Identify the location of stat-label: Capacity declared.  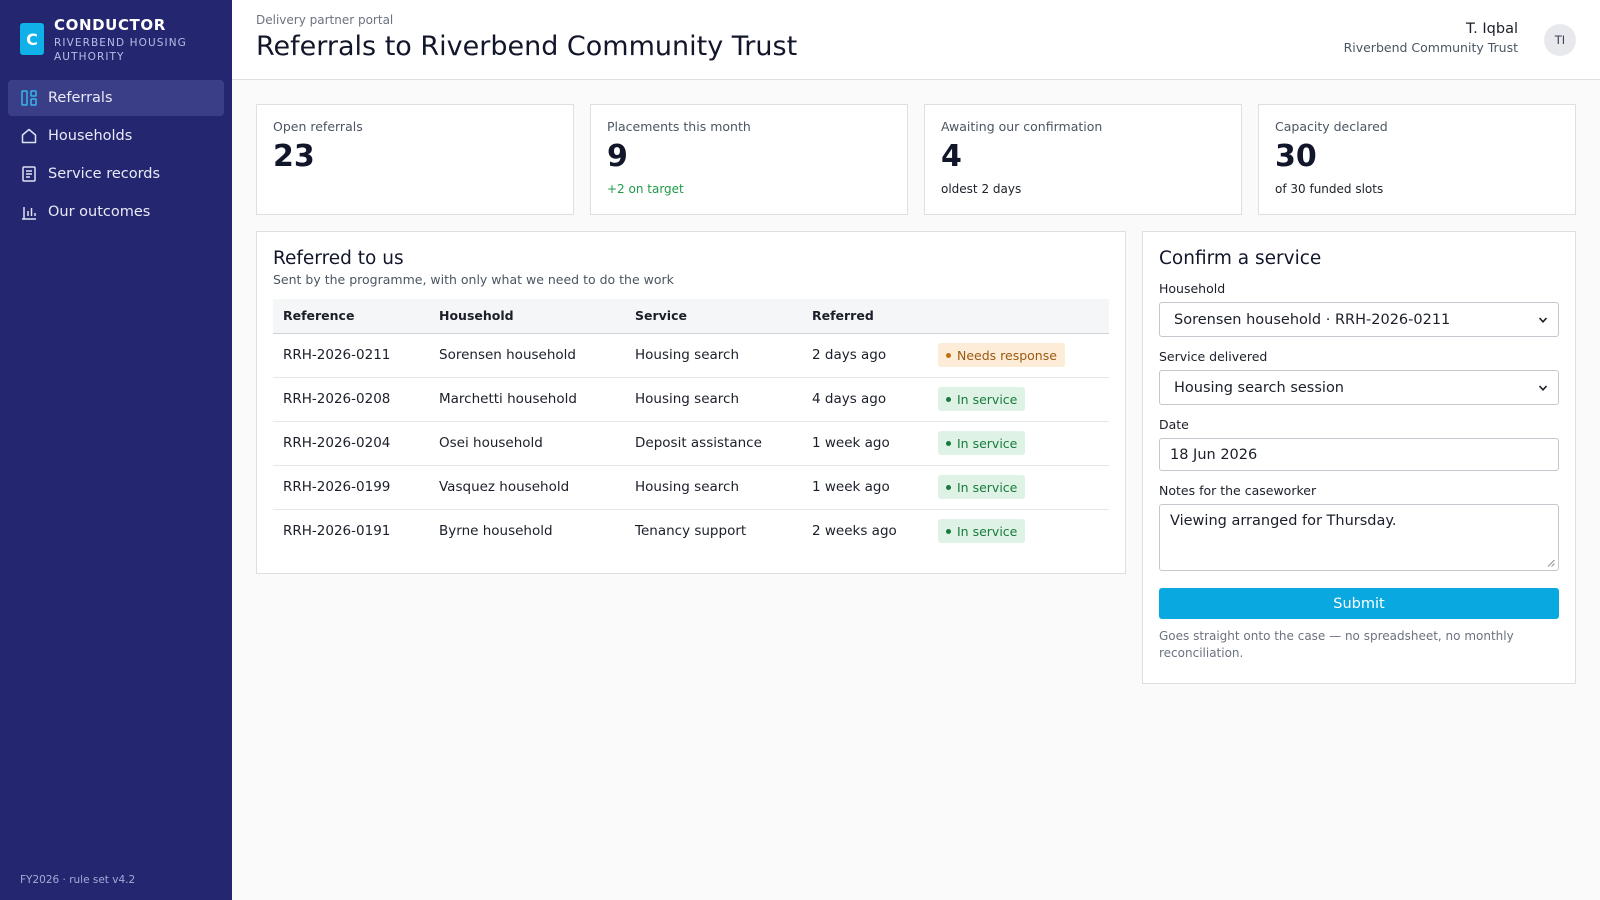
(1331, 126).